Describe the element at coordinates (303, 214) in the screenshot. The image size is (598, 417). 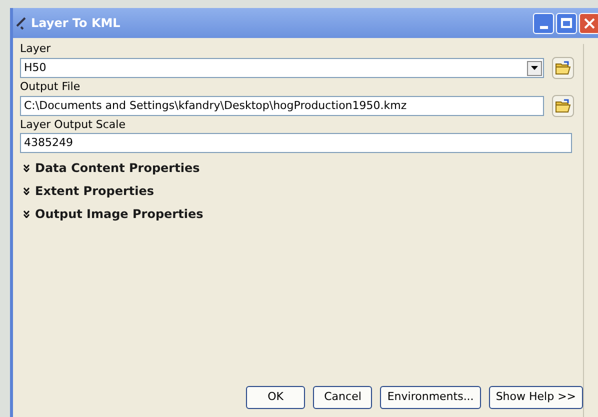
I see `section-header: Output Image Properties` at that location.